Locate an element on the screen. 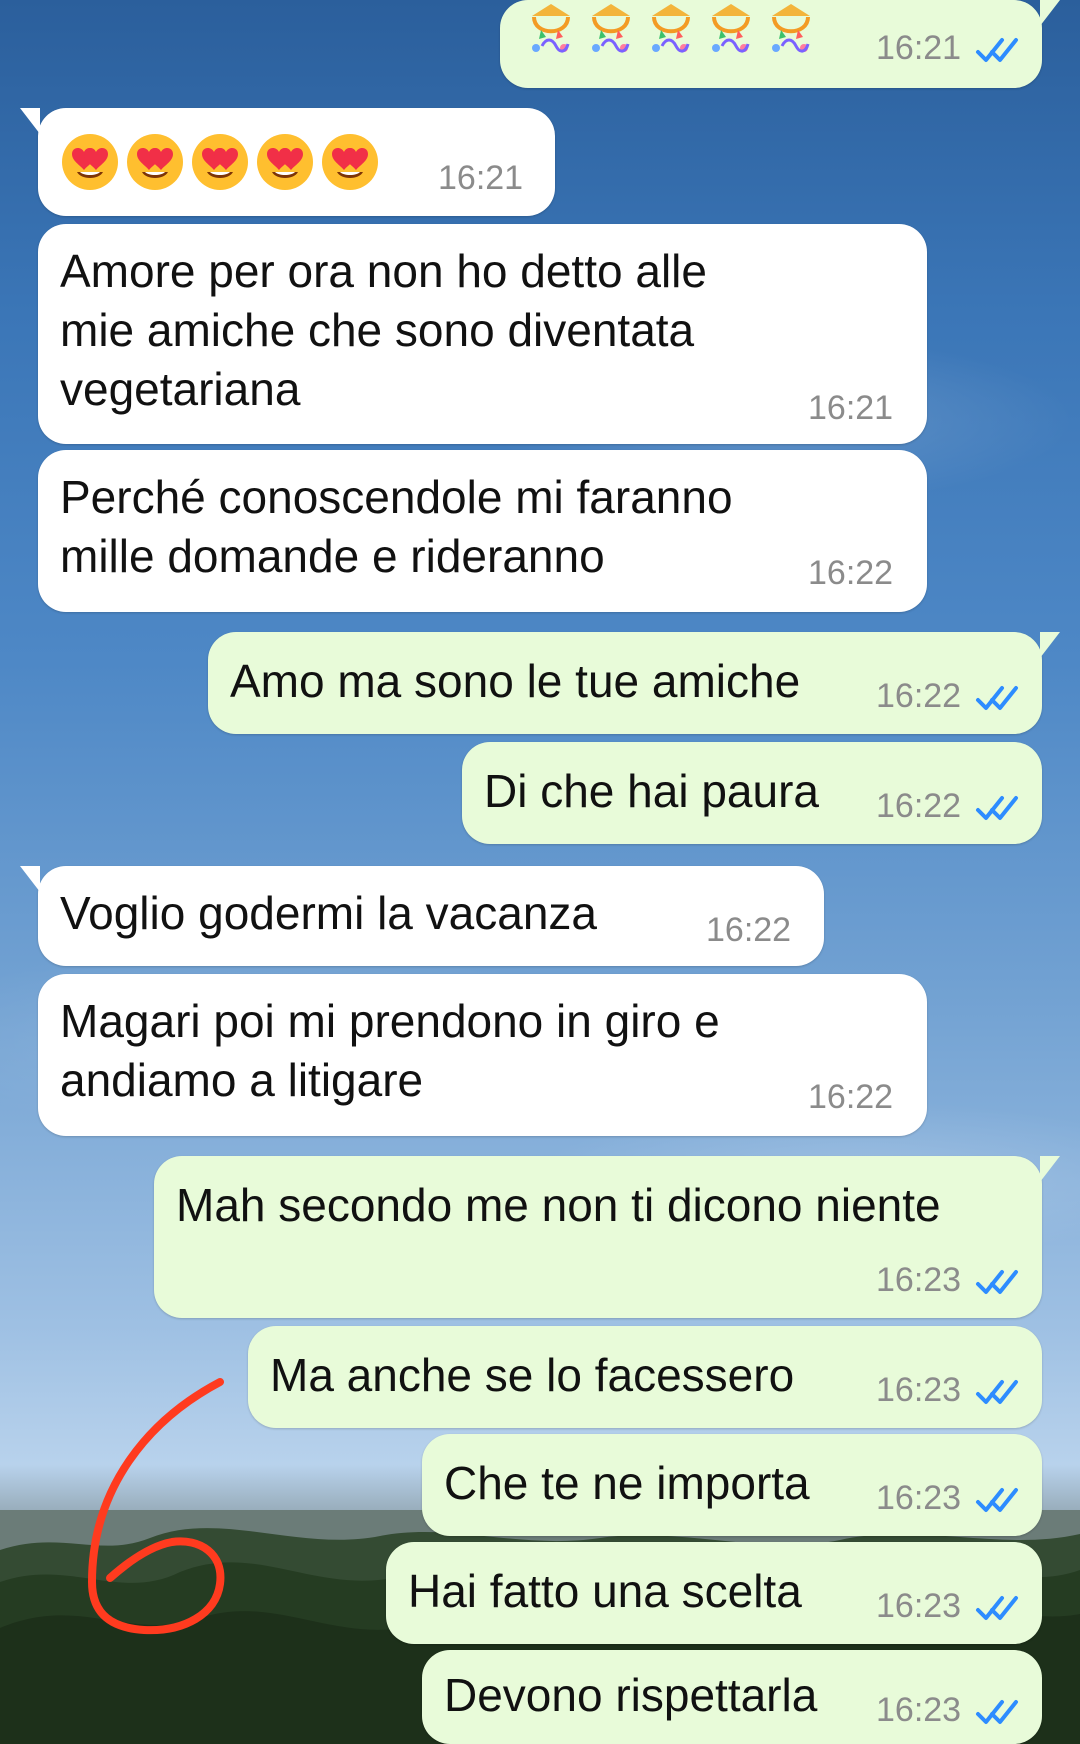 Image resolution: width=1080 pixels, height=1744 pixels. incoming-message-bubble: 16:21 is located at coordinates (287, 162).